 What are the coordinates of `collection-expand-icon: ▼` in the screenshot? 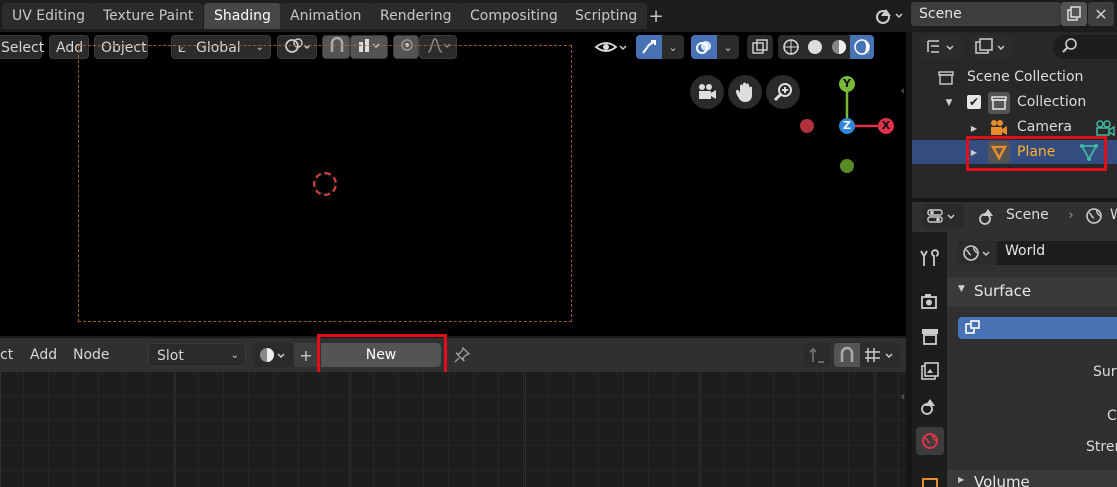 It's located at (949, 103).